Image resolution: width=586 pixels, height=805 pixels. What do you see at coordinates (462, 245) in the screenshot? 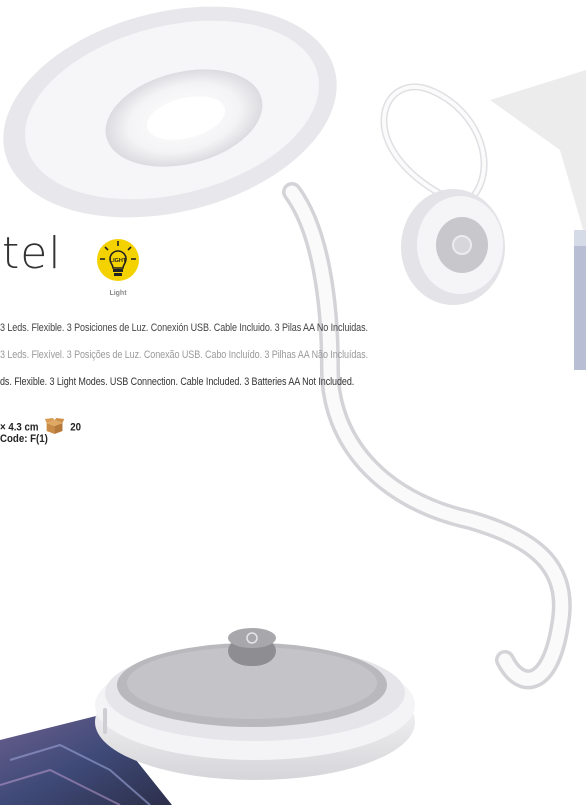
I see `hanging-lamp-power-icon` at bounding box center [462, 245].